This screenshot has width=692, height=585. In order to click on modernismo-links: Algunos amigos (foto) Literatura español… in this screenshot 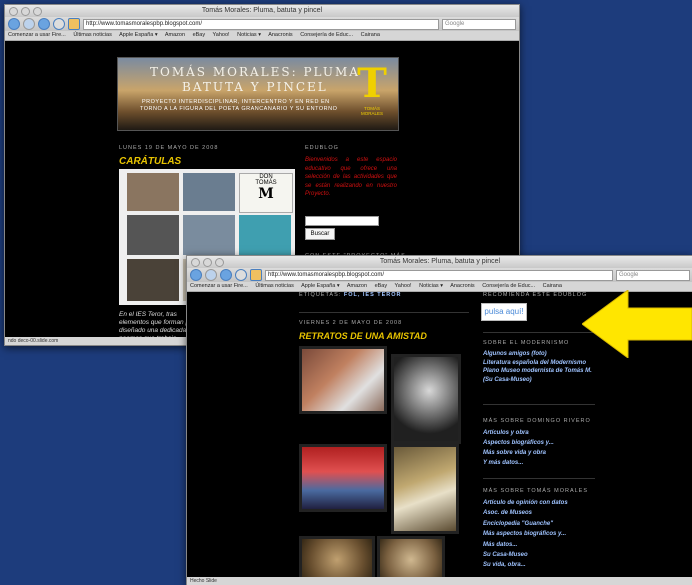, I will do `click(538, 367)`.